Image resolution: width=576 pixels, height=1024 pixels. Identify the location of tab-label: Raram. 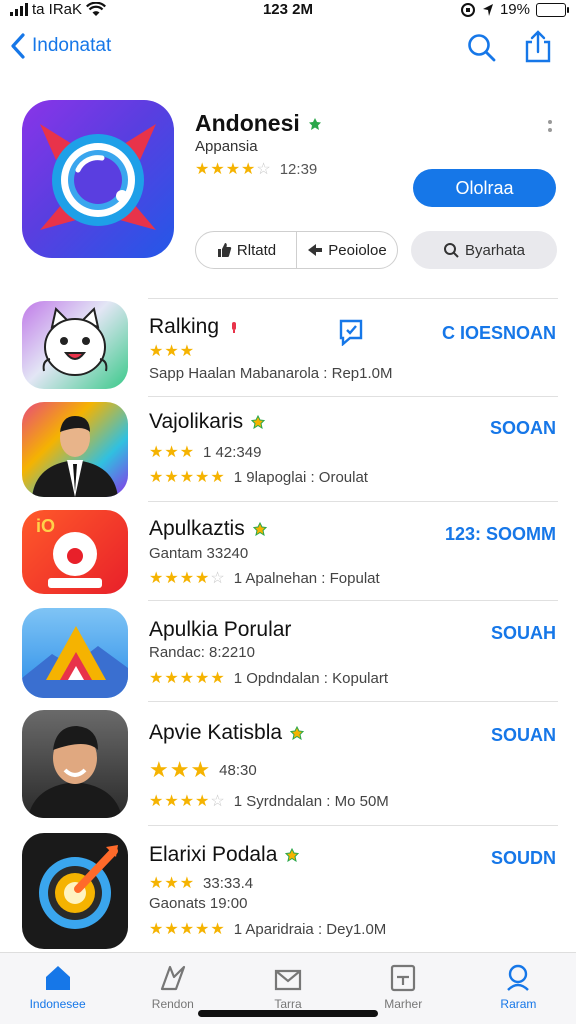
(518, 1004).